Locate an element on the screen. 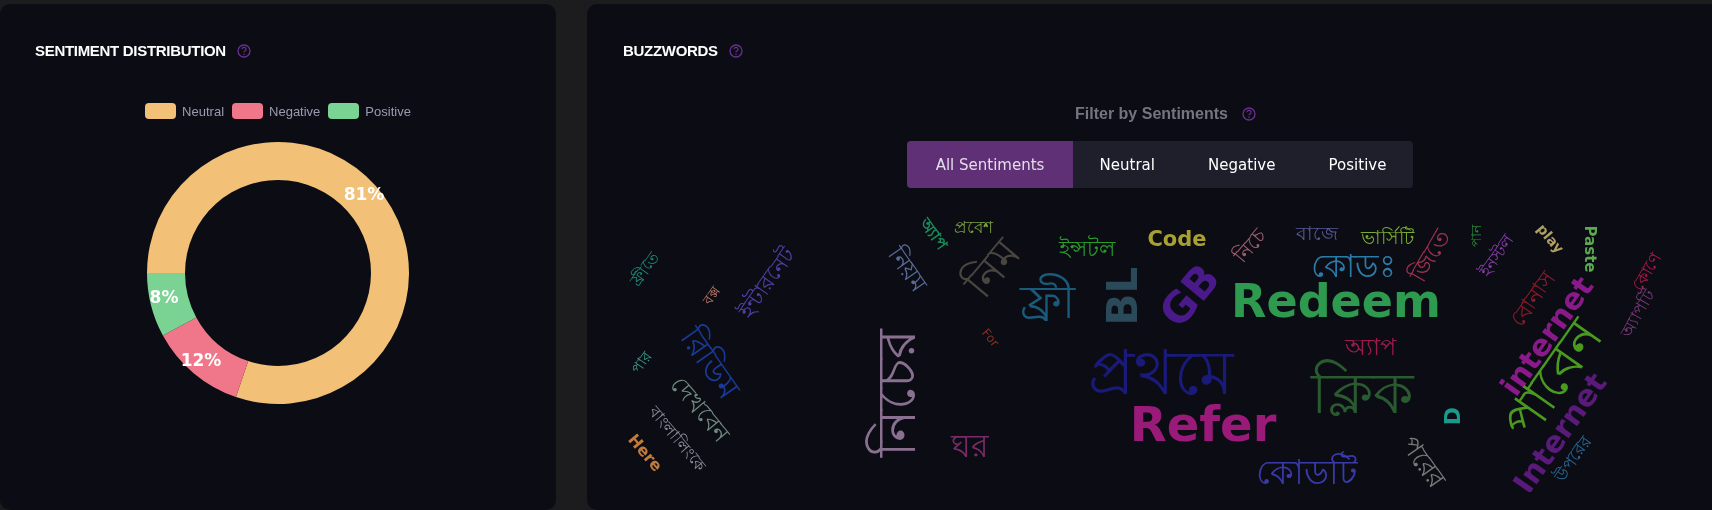  buzzword: বাজে is located at coordinates (1317, 234).